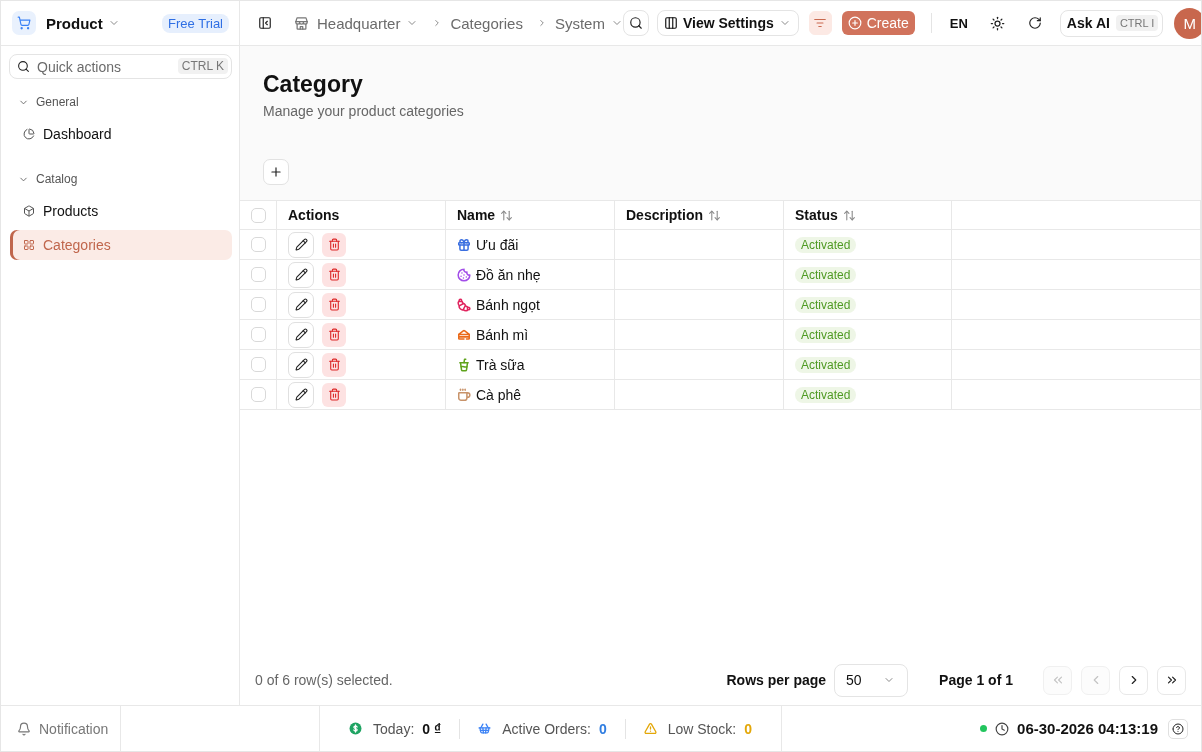 This screenshot has height=752, width=1202. I want to click on sun-icon, so click(997, 23).